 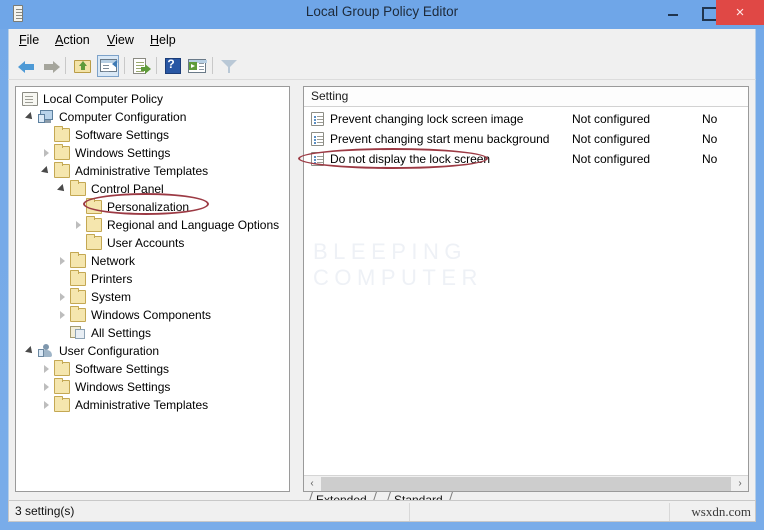 I want to click on menu-file-rest: ile, so click(x=33, y=40).